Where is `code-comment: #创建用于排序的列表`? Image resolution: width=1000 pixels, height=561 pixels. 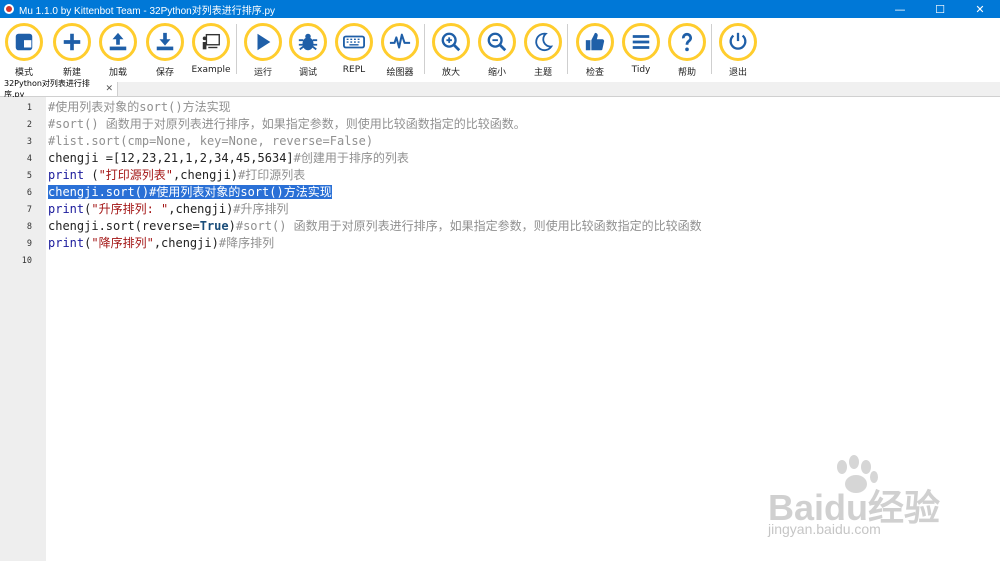
code-comment: #创建用于排序的列表 is located at coordinates (351, 158).